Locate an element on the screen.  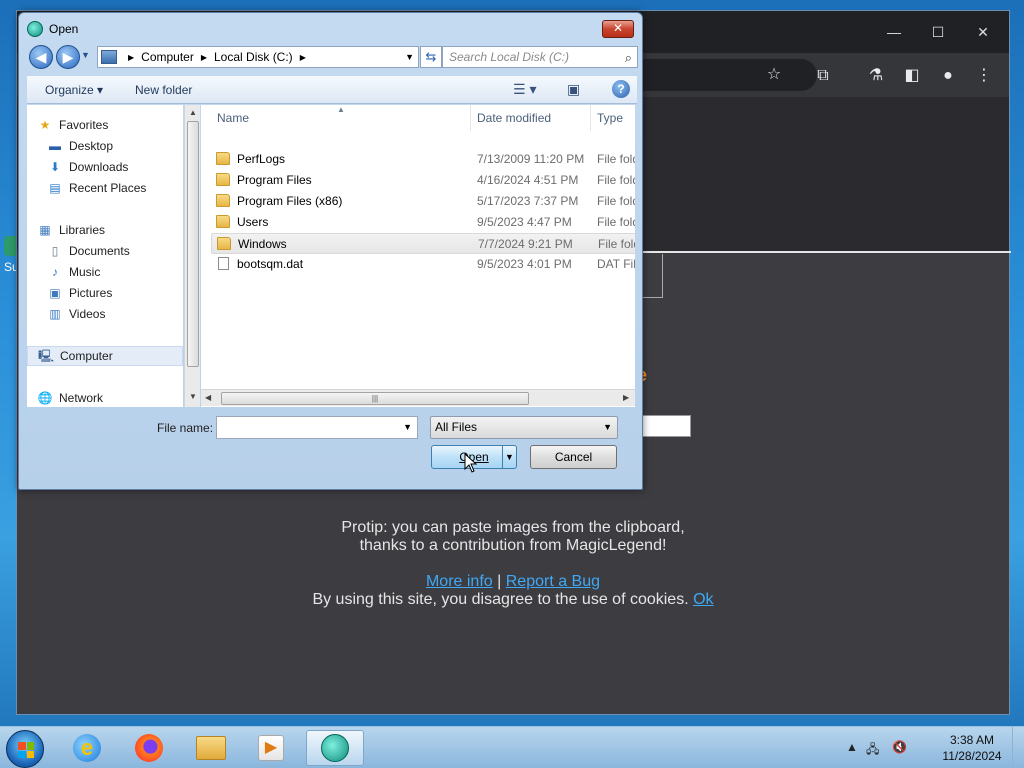
nav-favorites: ★ Favorites is located at coordinates (110, 125).